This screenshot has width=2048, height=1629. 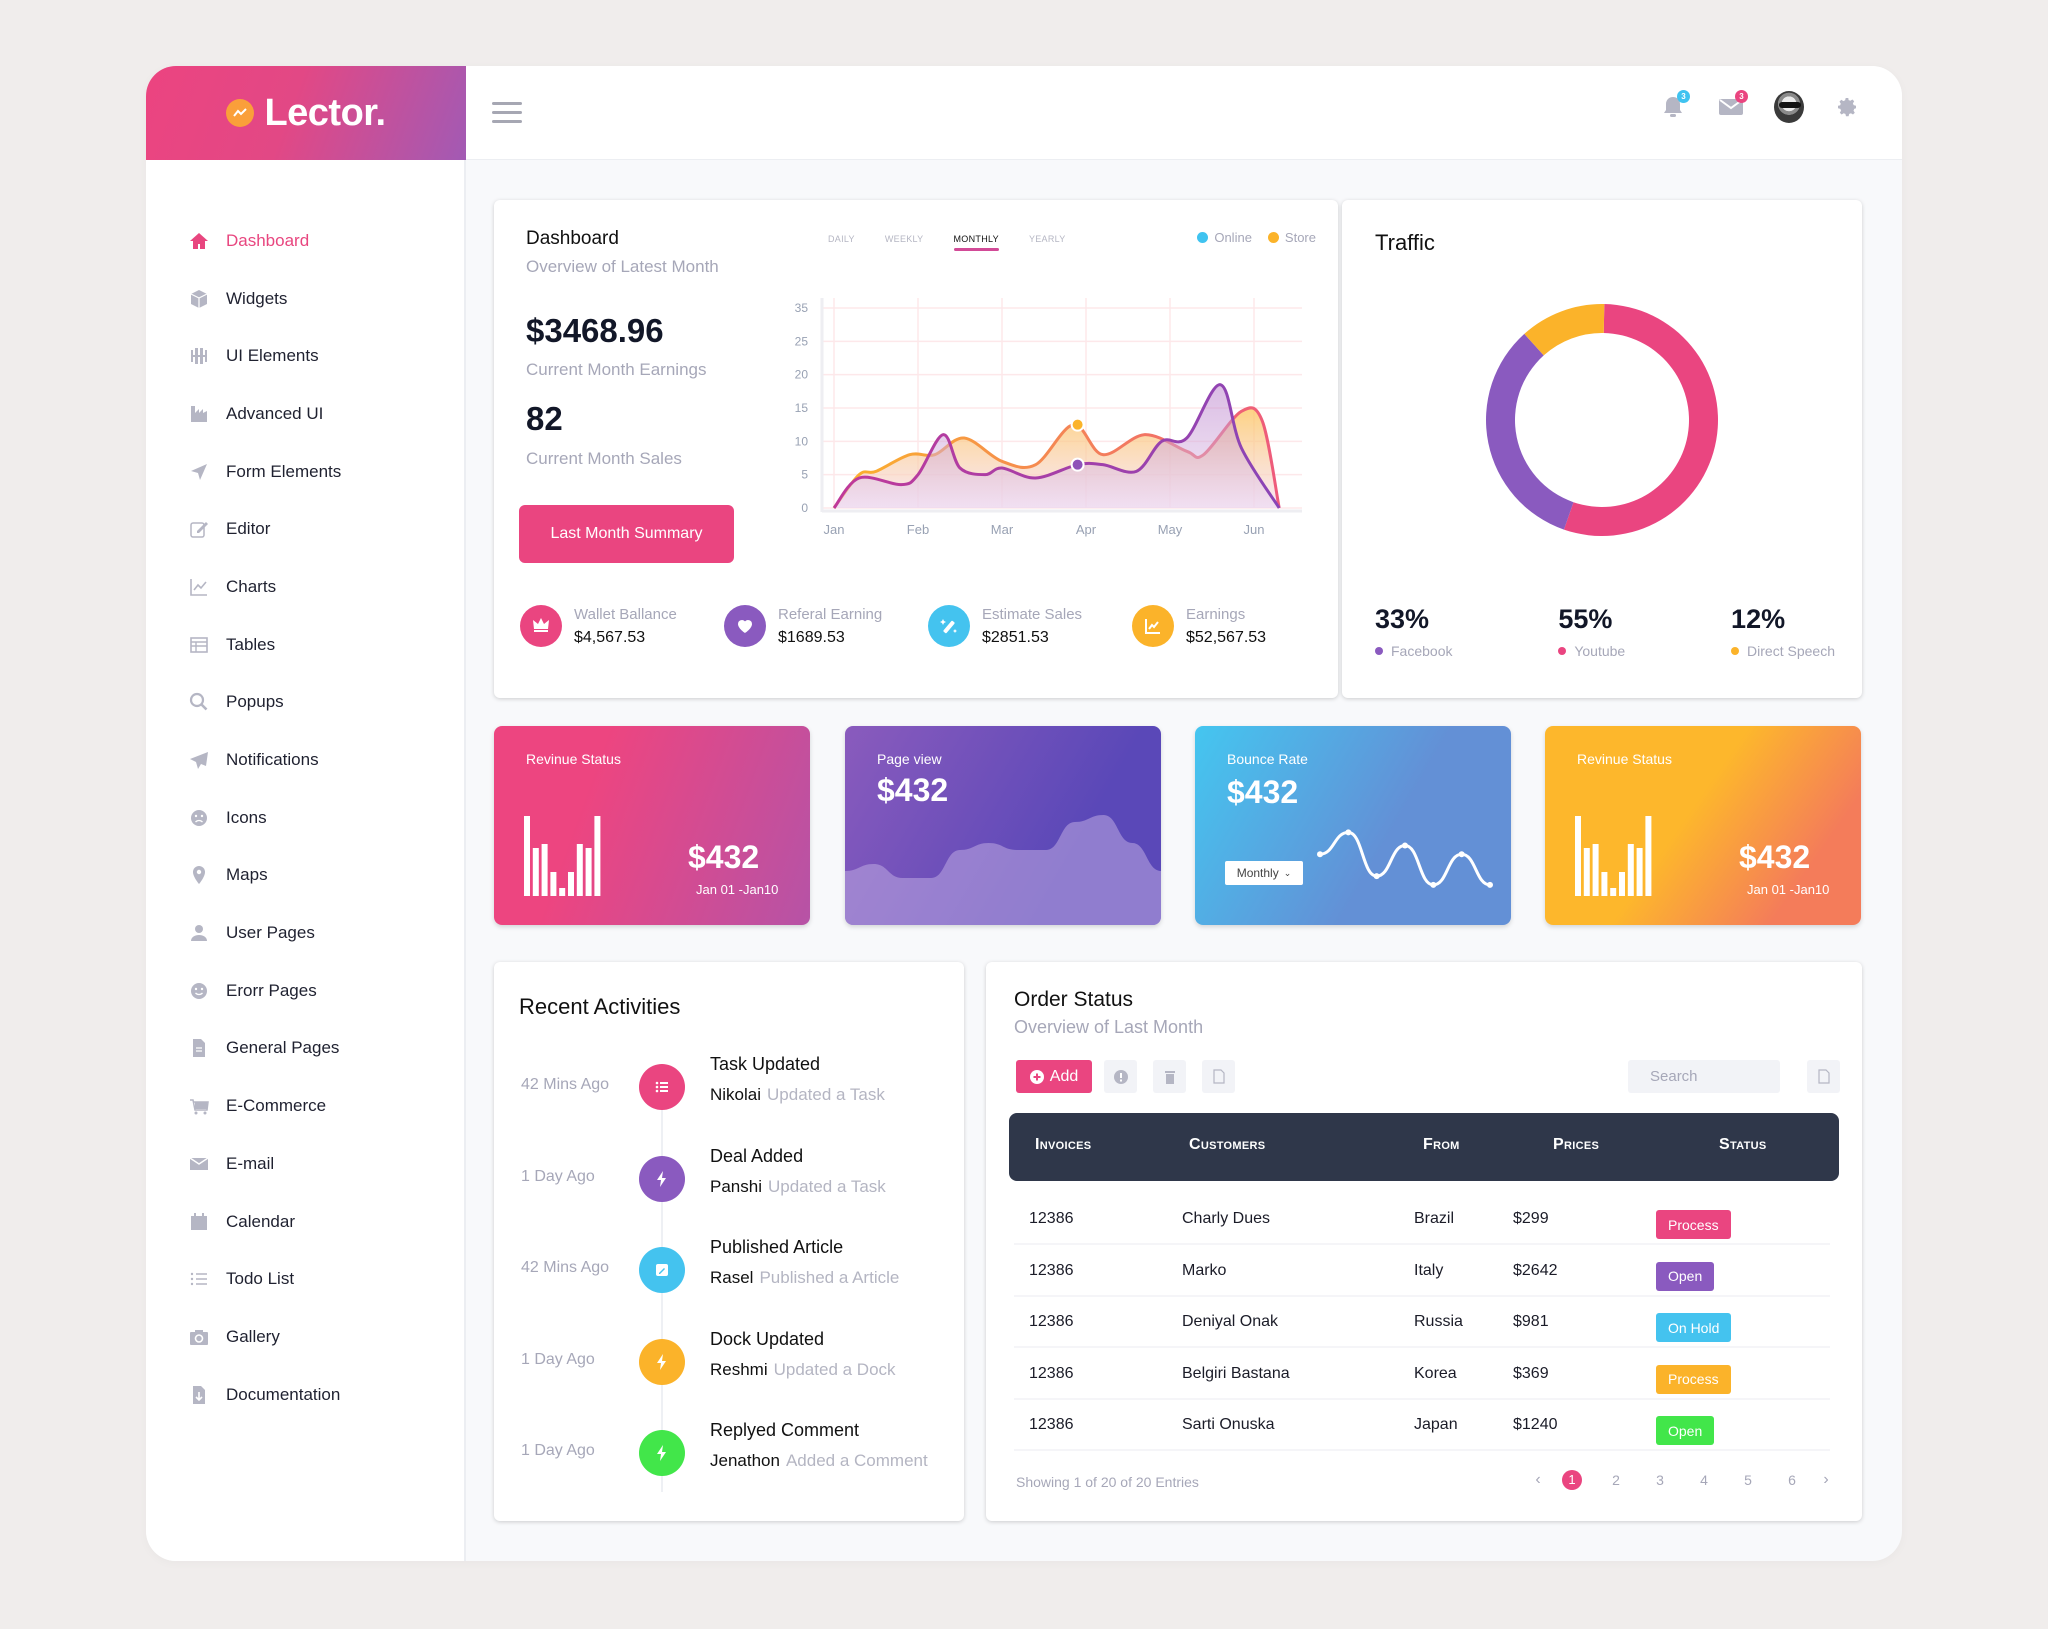 I want to click on notifications-button: 3, so click(x=1674, y=106).